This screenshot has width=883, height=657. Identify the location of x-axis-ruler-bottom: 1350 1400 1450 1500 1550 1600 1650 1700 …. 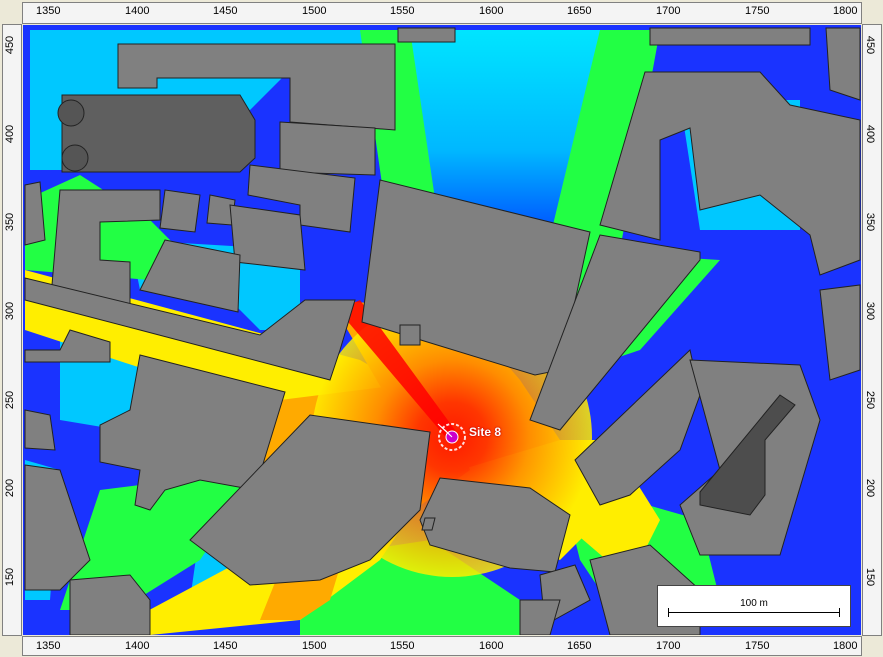
(442, 646).